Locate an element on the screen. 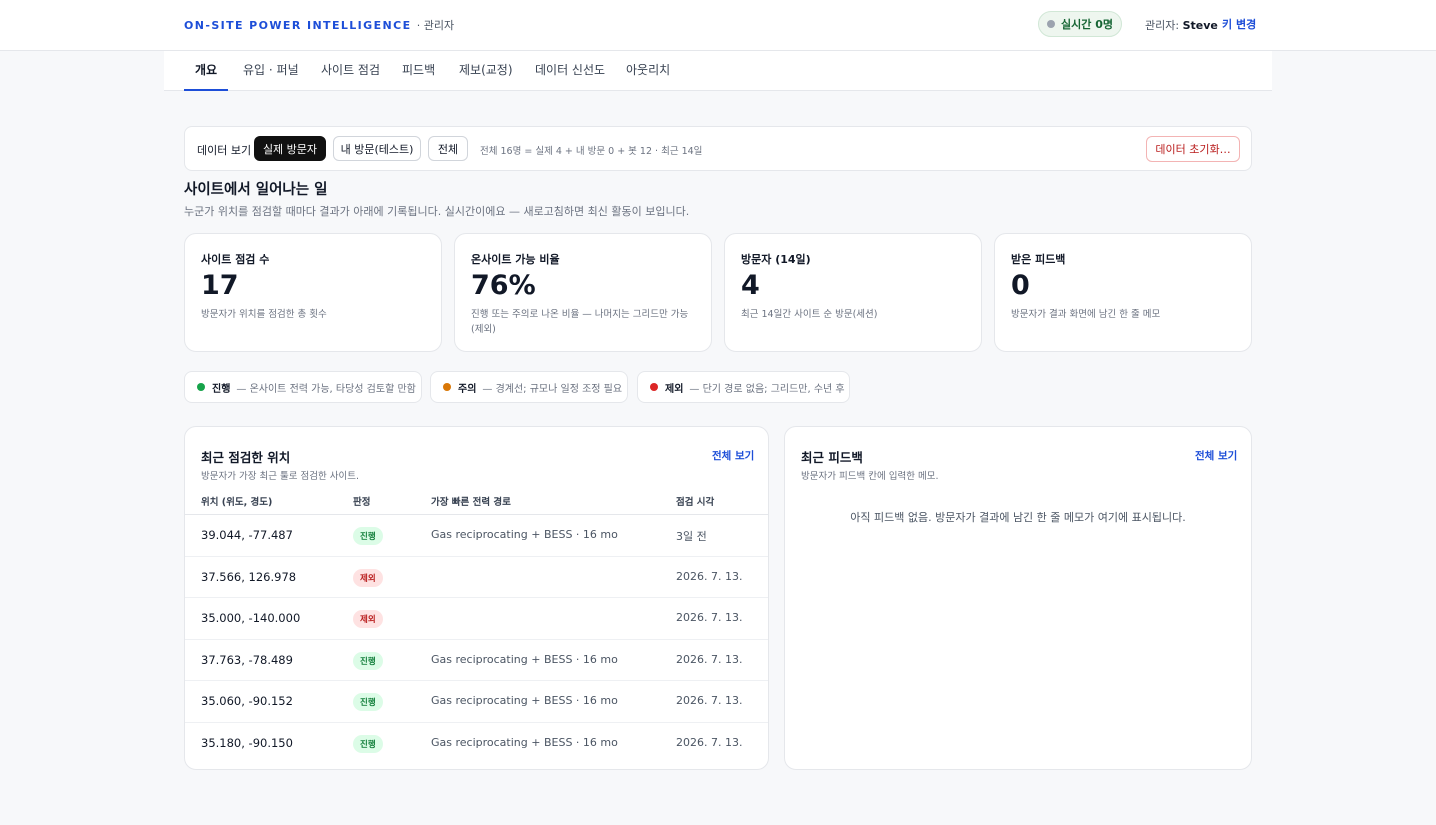  tab-overview: 개요 is located at coordinates (206, 71).